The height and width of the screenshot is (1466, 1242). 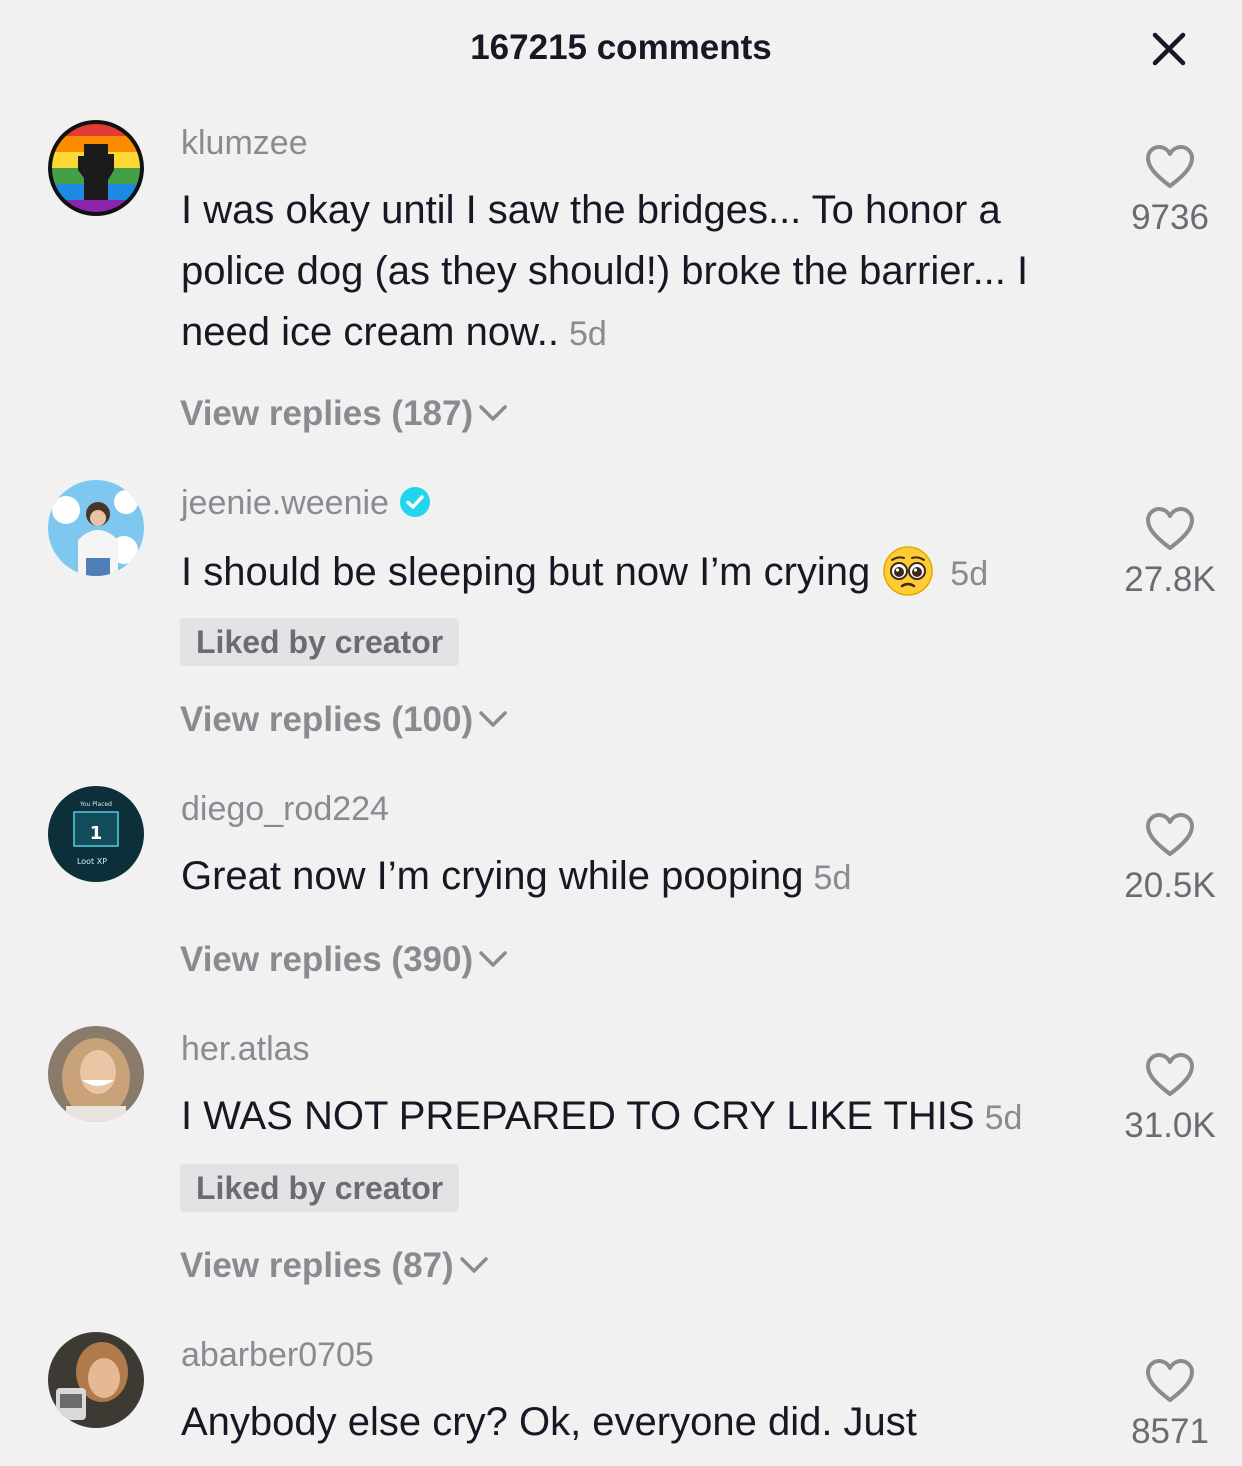 What do you see at coordinates (1170, 1431) in the screenshot?
I see `like-count: 8571` at bounding box center [1170, 1431].